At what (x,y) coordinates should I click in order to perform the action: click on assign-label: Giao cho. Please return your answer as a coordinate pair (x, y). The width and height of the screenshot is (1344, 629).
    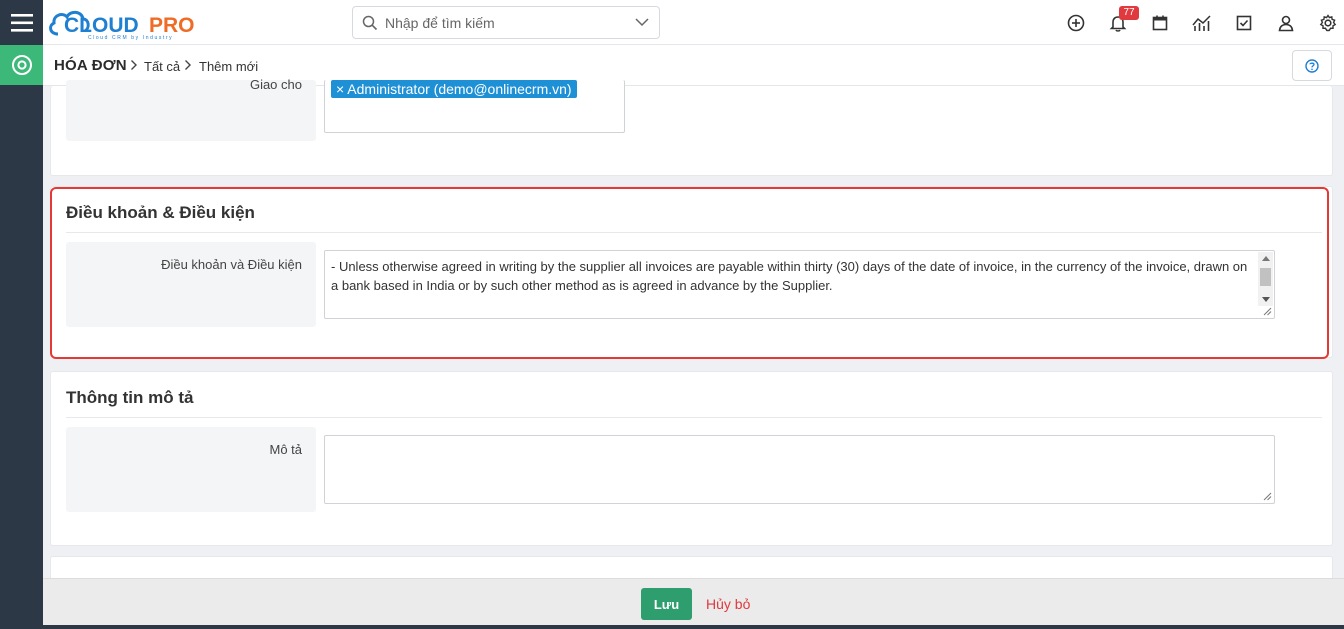
    Looking at the image, I should click on (275, 84).